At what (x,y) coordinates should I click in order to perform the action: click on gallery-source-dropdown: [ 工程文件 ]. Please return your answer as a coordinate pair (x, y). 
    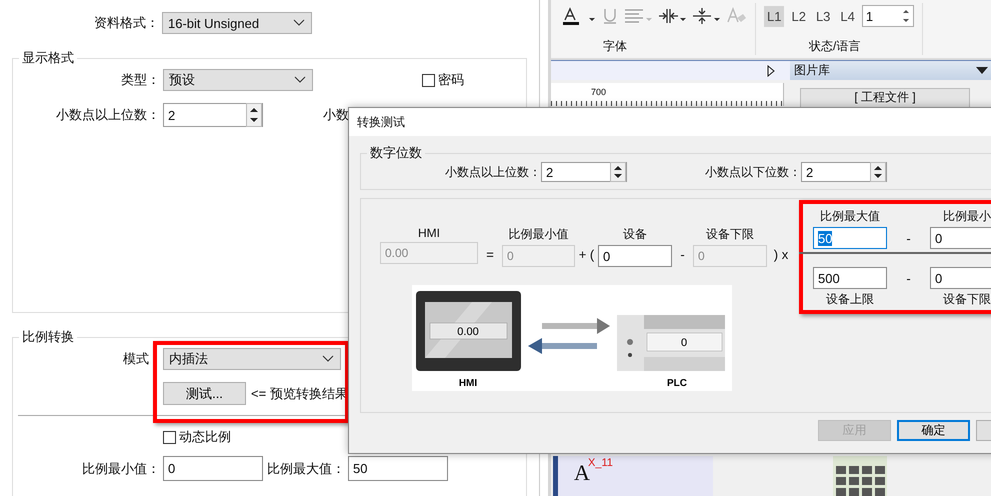
    Looking at the image, I should click on (885, 98).